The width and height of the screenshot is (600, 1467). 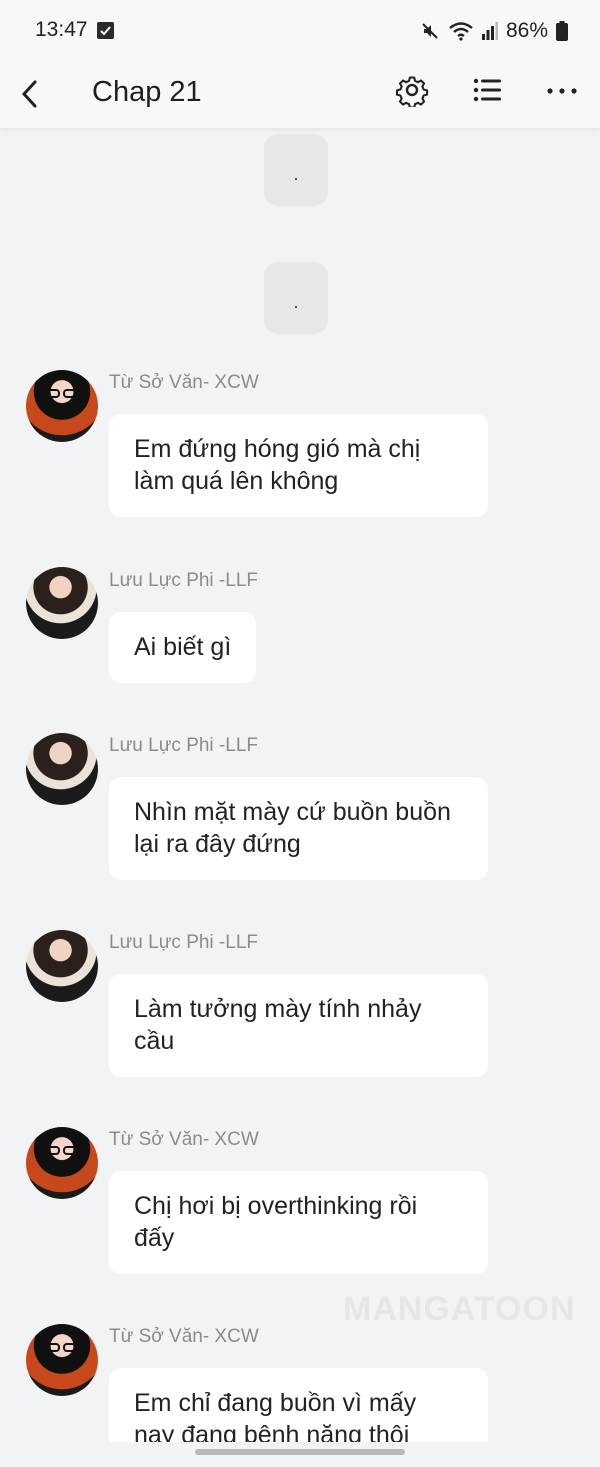 What do you see at coordinates (300, 31) in the screenshot?
I see `status-bar: 13:47 86%` at bounding box center [300, 31].